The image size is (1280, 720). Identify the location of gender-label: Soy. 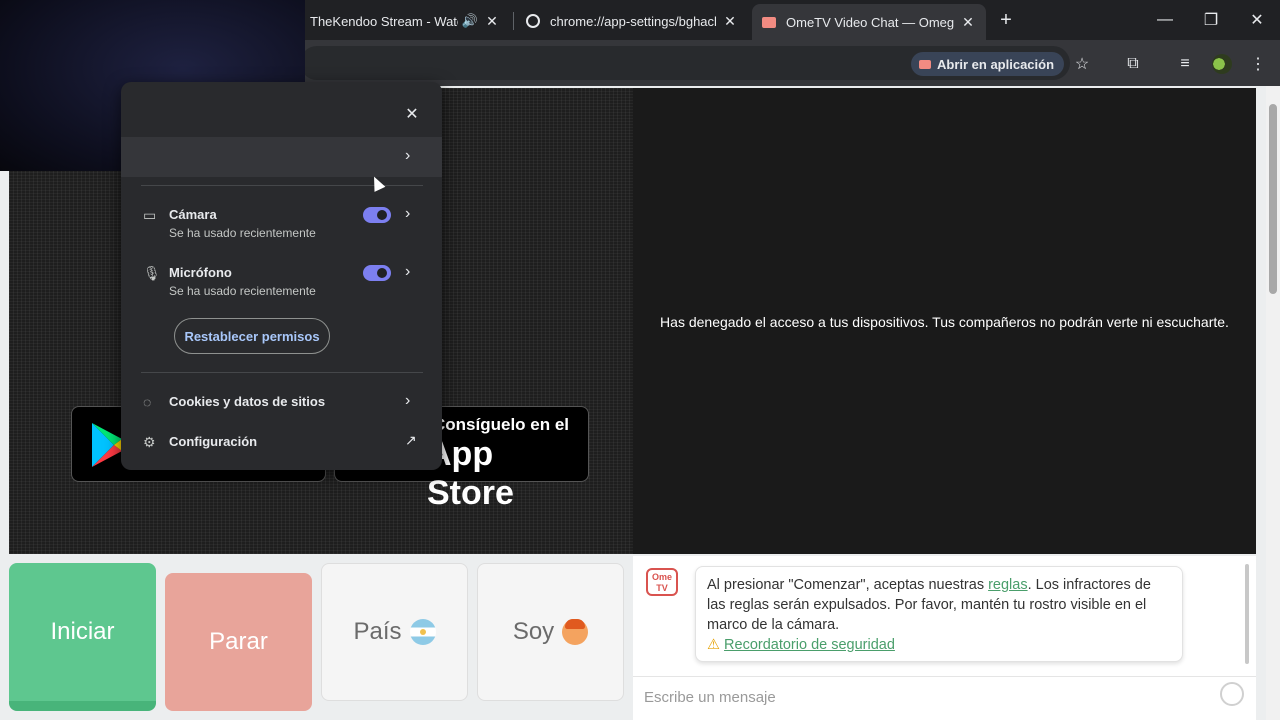
(533, 631).